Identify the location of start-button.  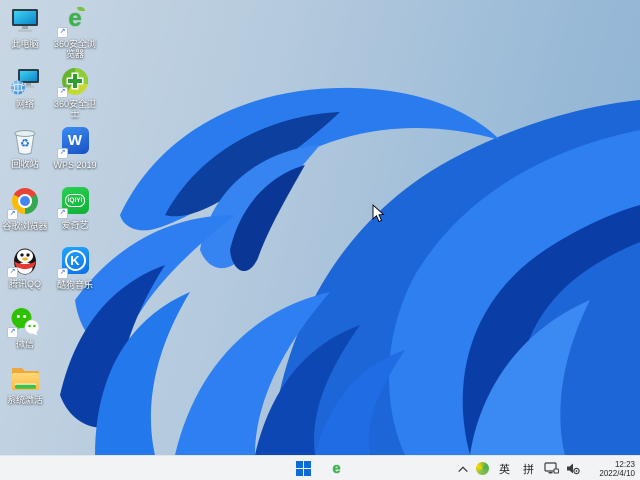
(304, 468).